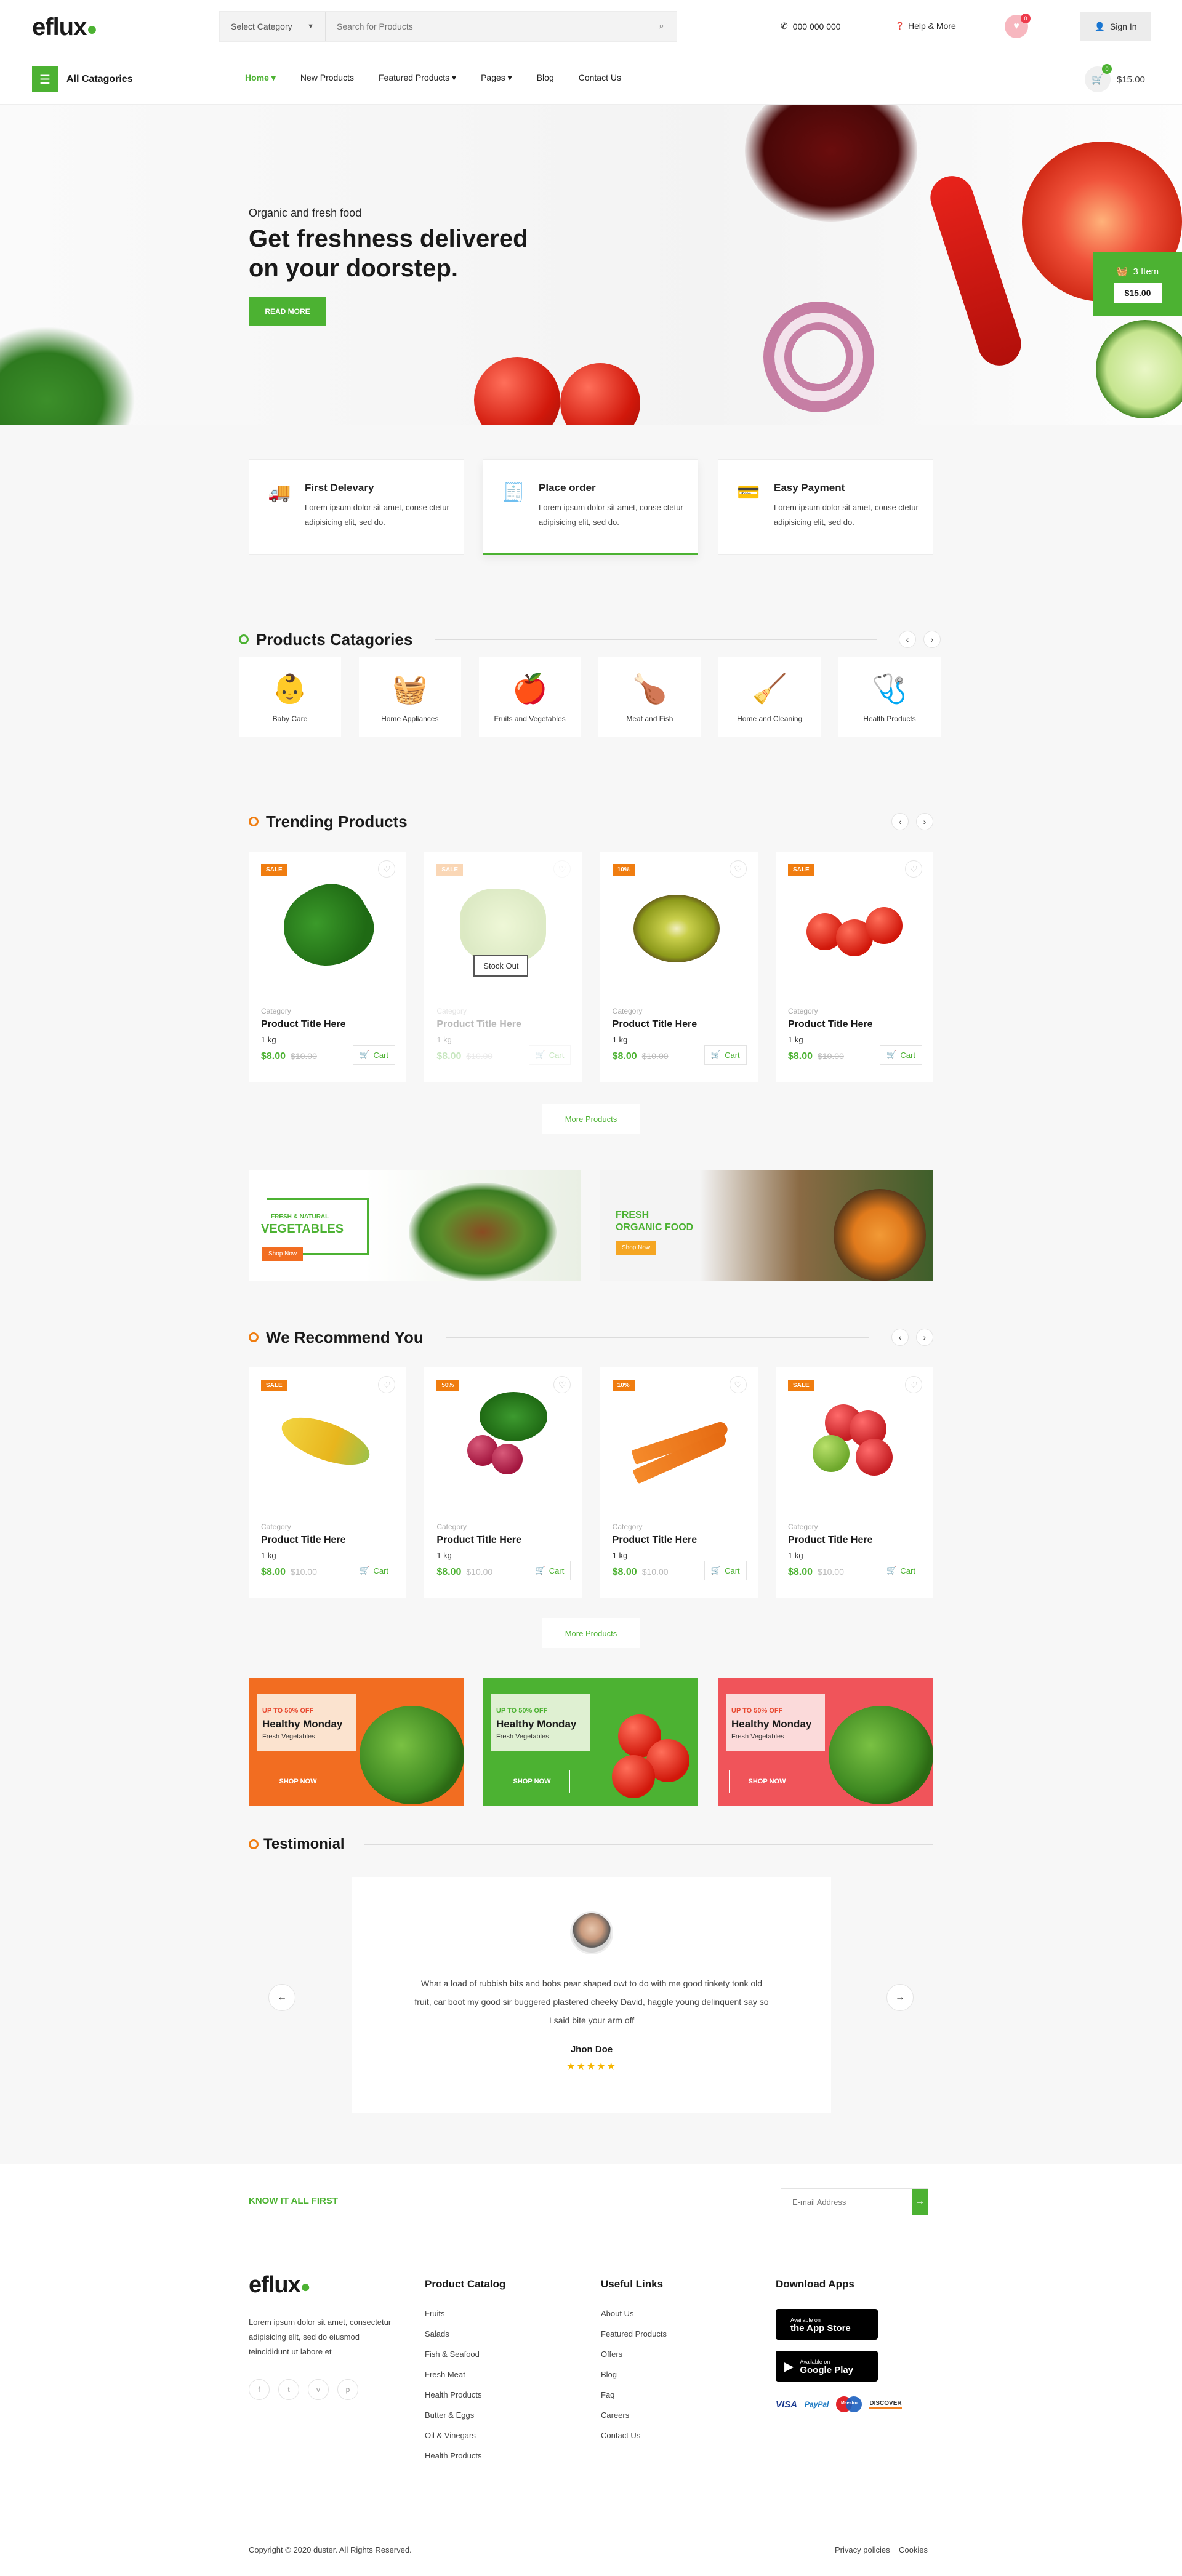  What do you see at coordinates (82, 79) in the screenshot?
I see `all-categories-button: ☰ All Catagories` at bounding box center [82, 79].